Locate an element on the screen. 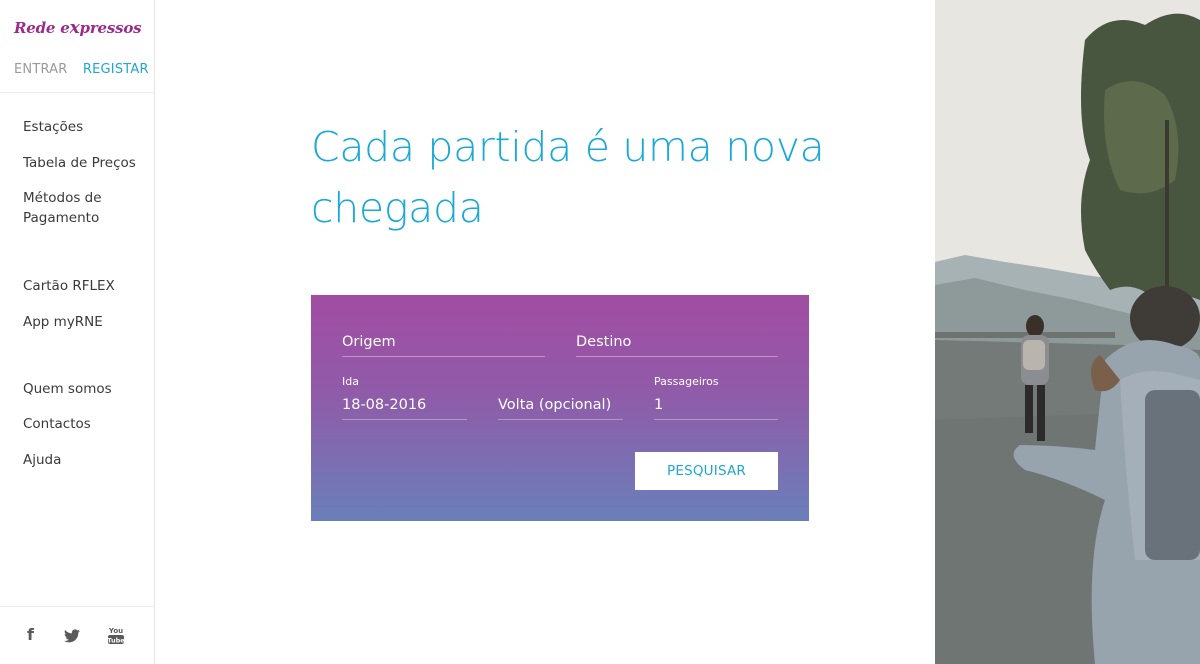  register-link: REGISTAR is located at coordinates (116, 69).